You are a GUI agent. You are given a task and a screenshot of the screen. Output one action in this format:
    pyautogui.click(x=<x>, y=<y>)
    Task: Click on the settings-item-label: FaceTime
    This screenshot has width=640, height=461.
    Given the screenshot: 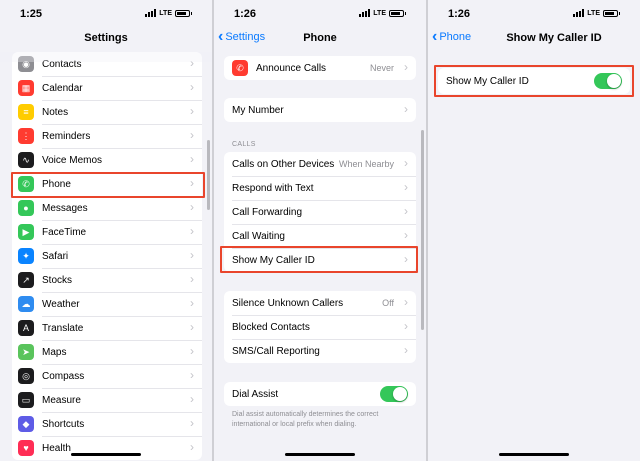 What is the action you would take?
    pyautogui.click(x=64, y=232)
    